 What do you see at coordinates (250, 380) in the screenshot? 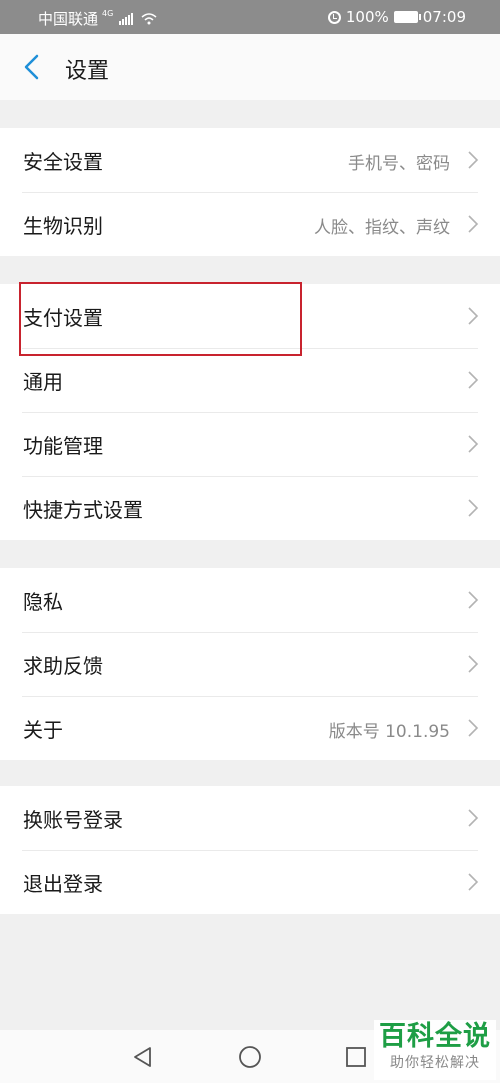
I see `settings-item-general: 通用` at bounding box center [250, 380].